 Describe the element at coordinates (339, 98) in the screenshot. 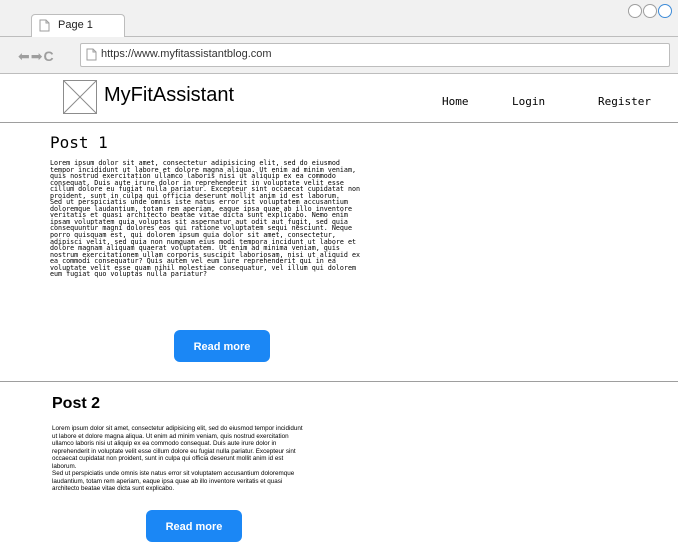

I see `site-header: MyFitAssistant Home Login Register` at that location.